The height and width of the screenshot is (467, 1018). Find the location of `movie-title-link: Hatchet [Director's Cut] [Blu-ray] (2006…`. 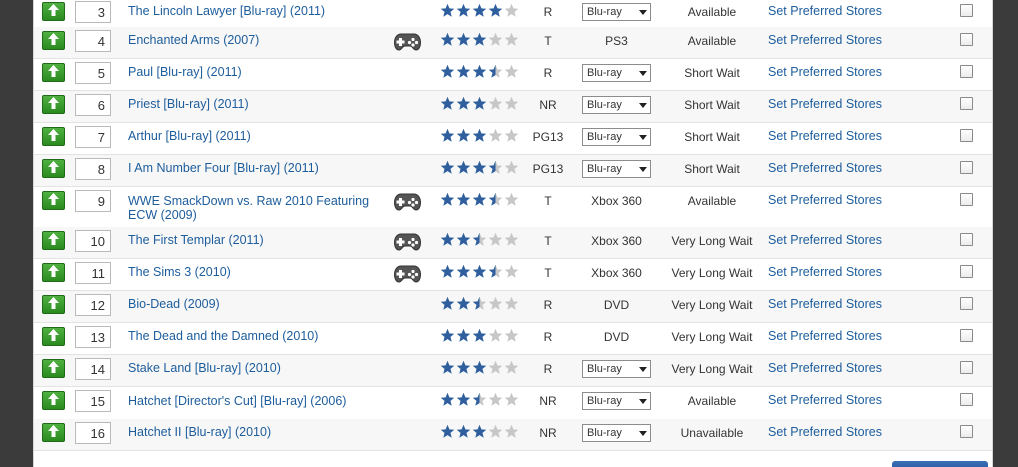

movie-title-link: Hatchet [Director's Cut] [Blu-ray] (2006… is located at coordinates (258, 401).